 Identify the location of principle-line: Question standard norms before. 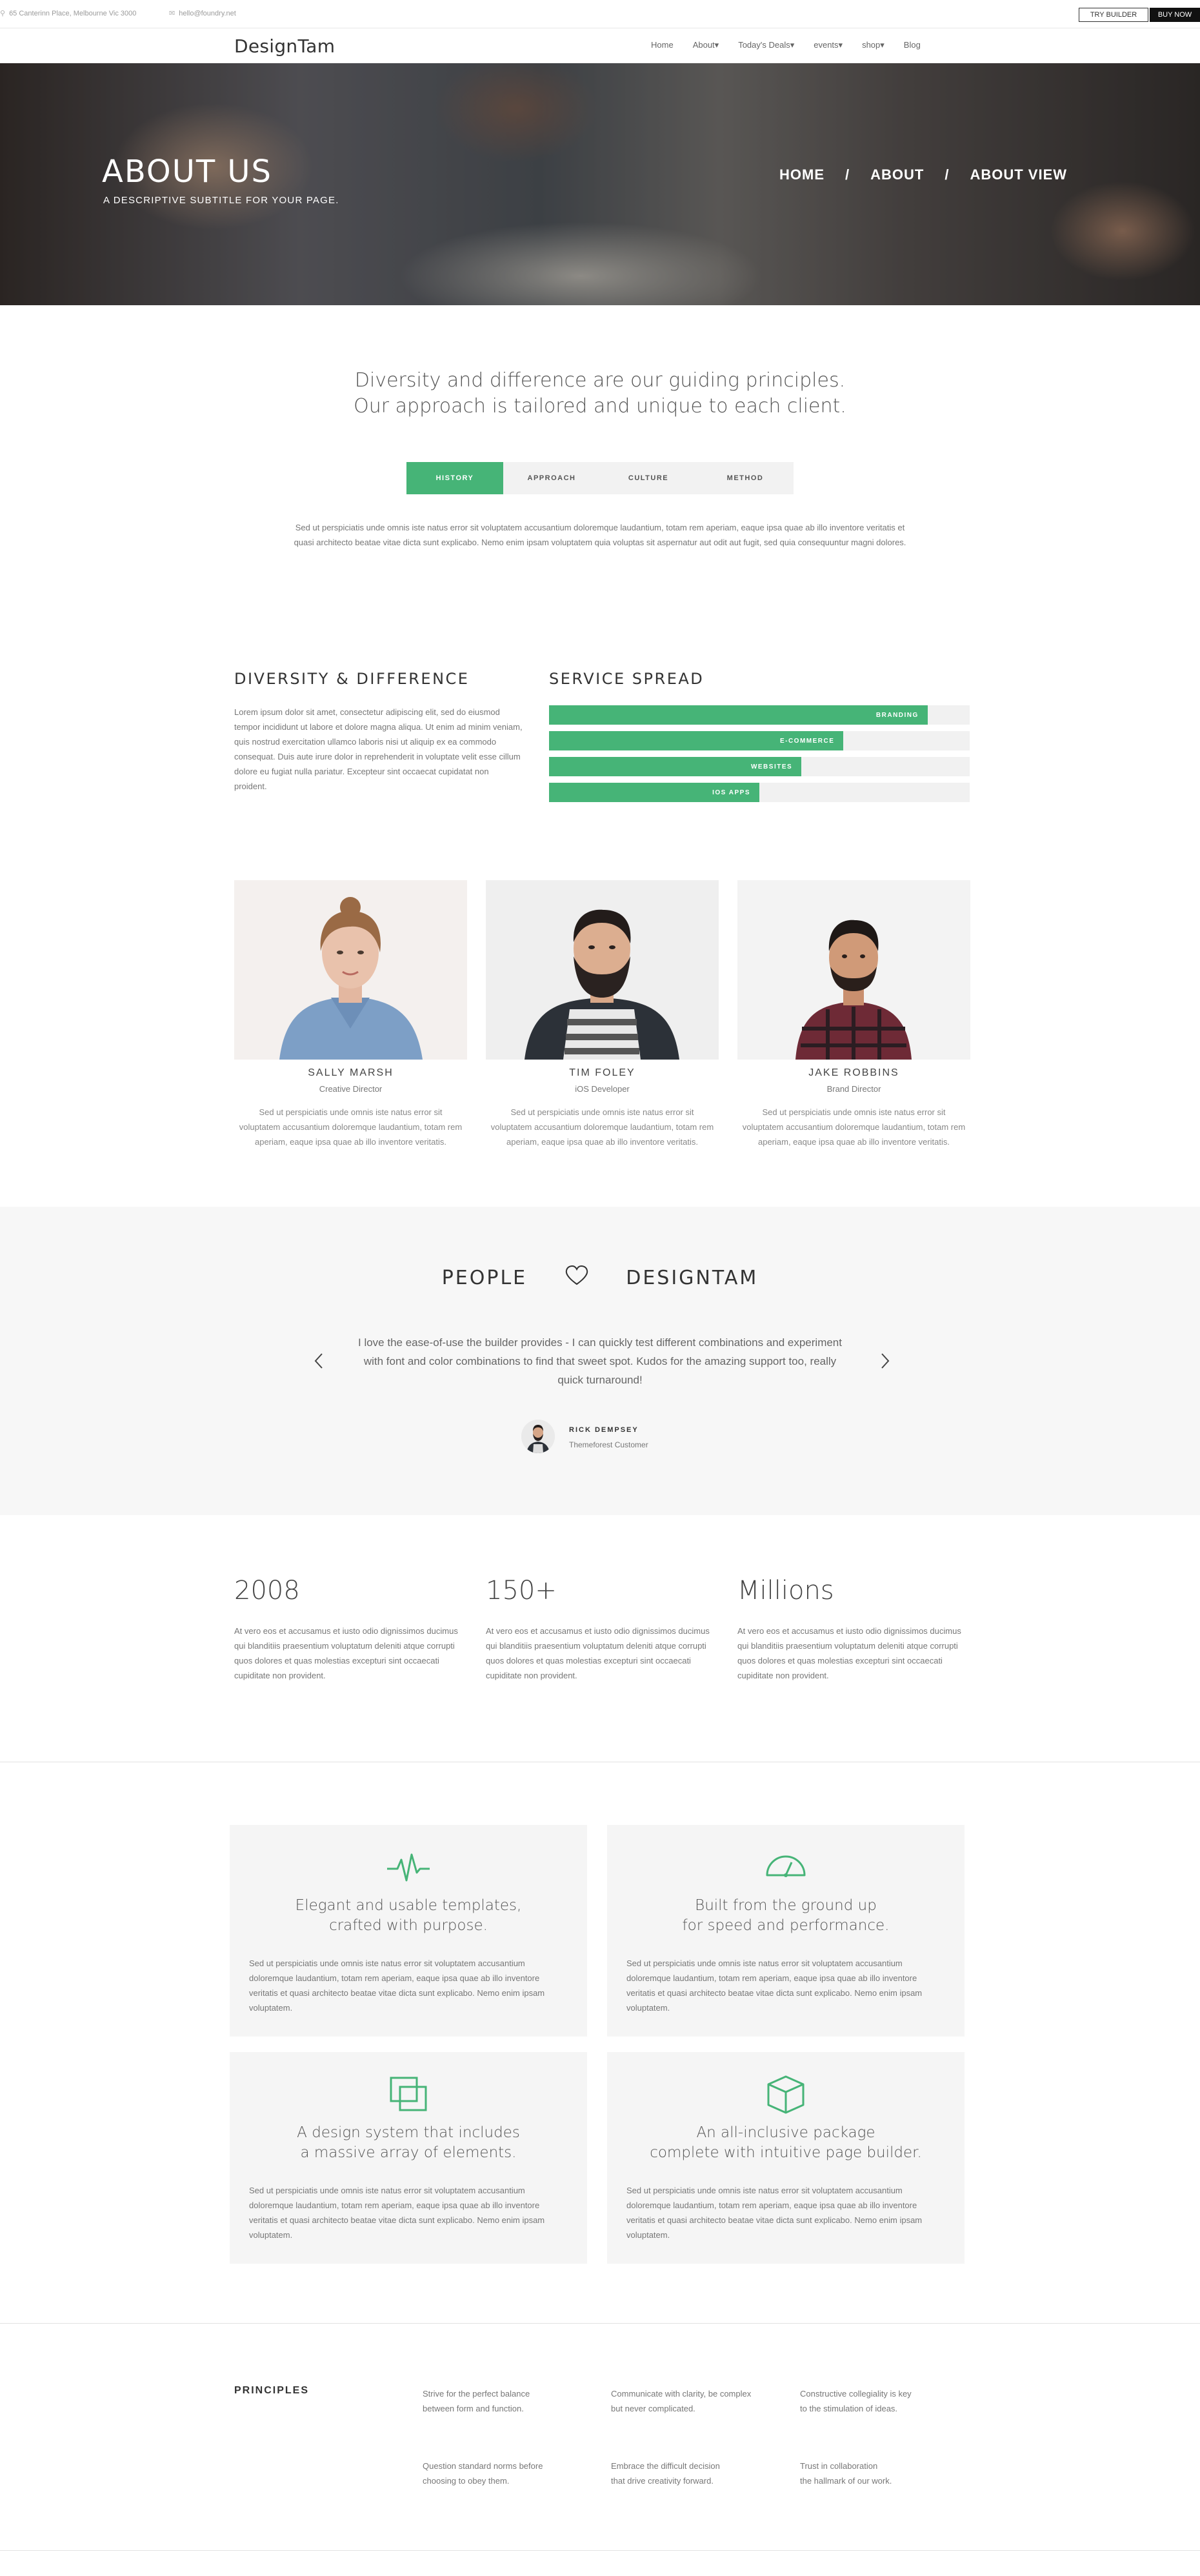
(483, 2466).